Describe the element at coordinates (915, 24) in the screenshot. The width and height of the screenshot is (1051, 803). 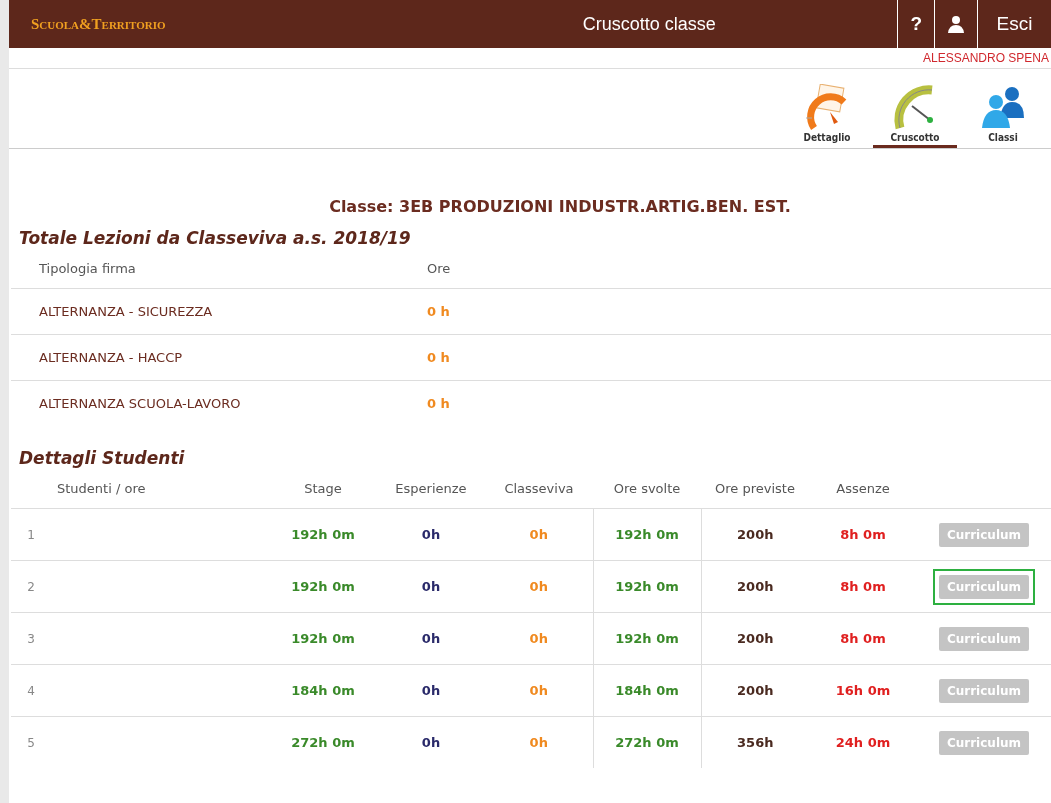
I see `help-button: ?` at that location.